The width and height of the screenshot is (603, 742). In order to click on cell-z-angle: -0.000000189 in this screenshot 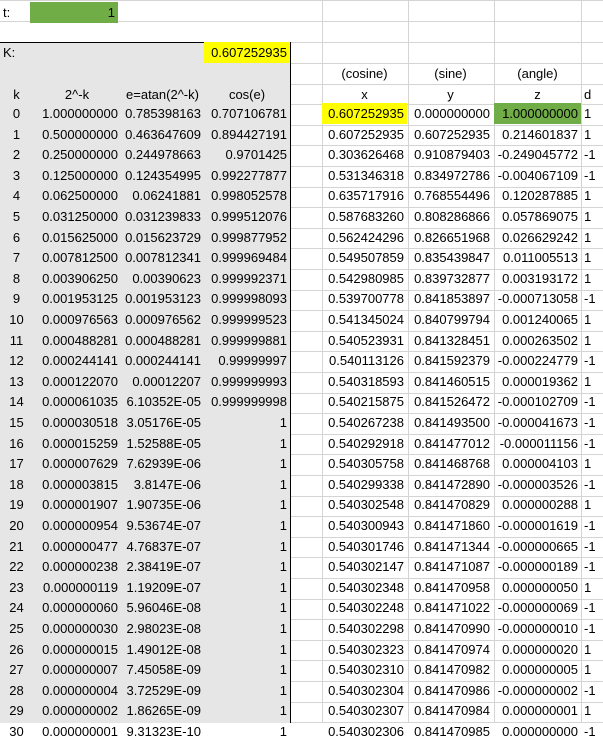, I will do `click(537, 566)`.